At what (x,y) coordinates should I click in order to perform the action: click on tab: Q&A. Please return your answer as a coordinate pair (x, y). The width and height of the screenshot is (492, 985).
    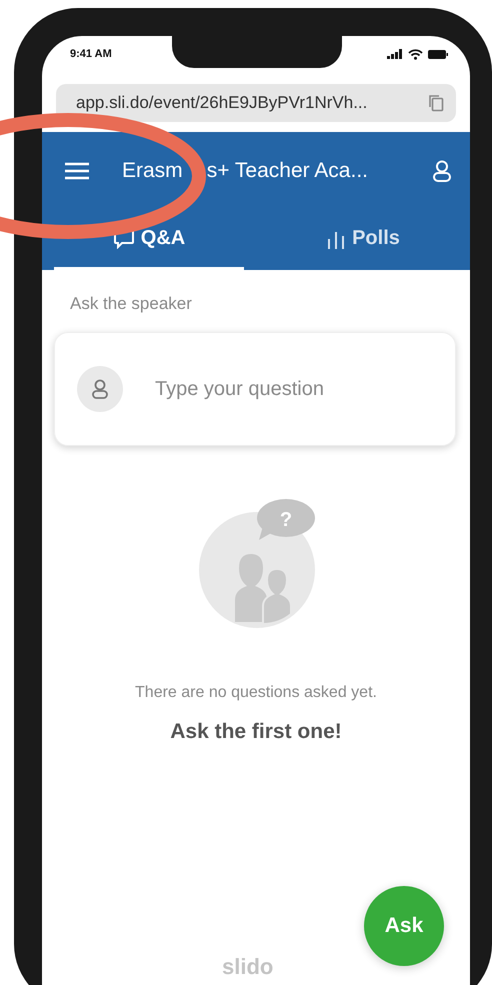
    Looking at the image, I should click on (149, 240).